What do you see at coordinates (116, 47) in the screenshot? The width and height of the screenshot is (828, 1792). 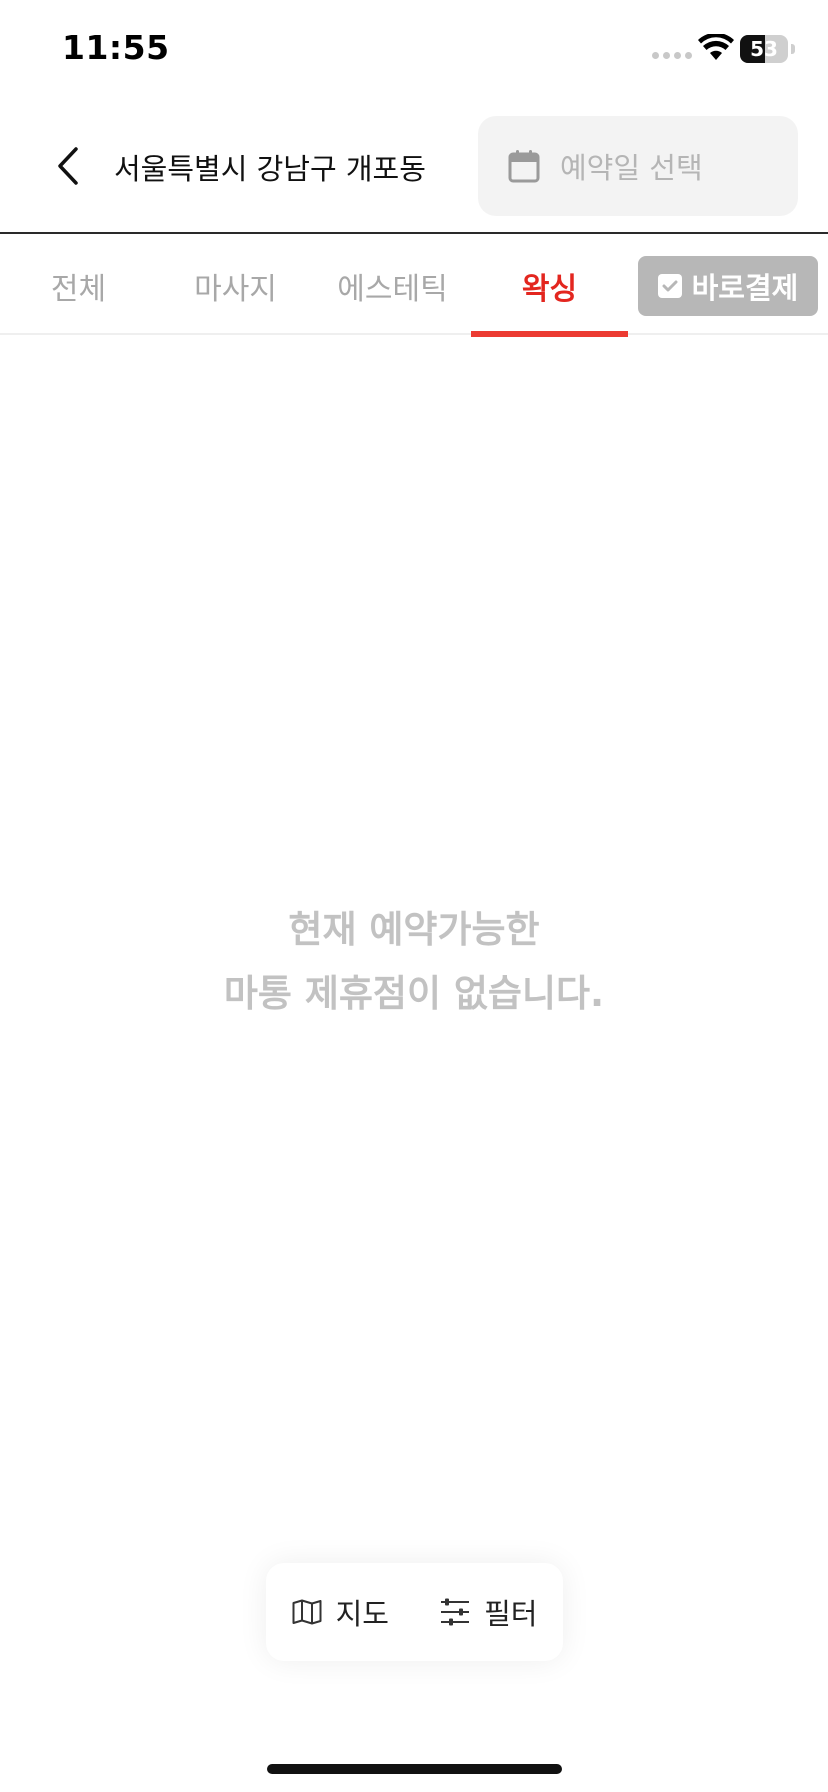 I see `status-time: 11:55` at bounding box center [116, 47].